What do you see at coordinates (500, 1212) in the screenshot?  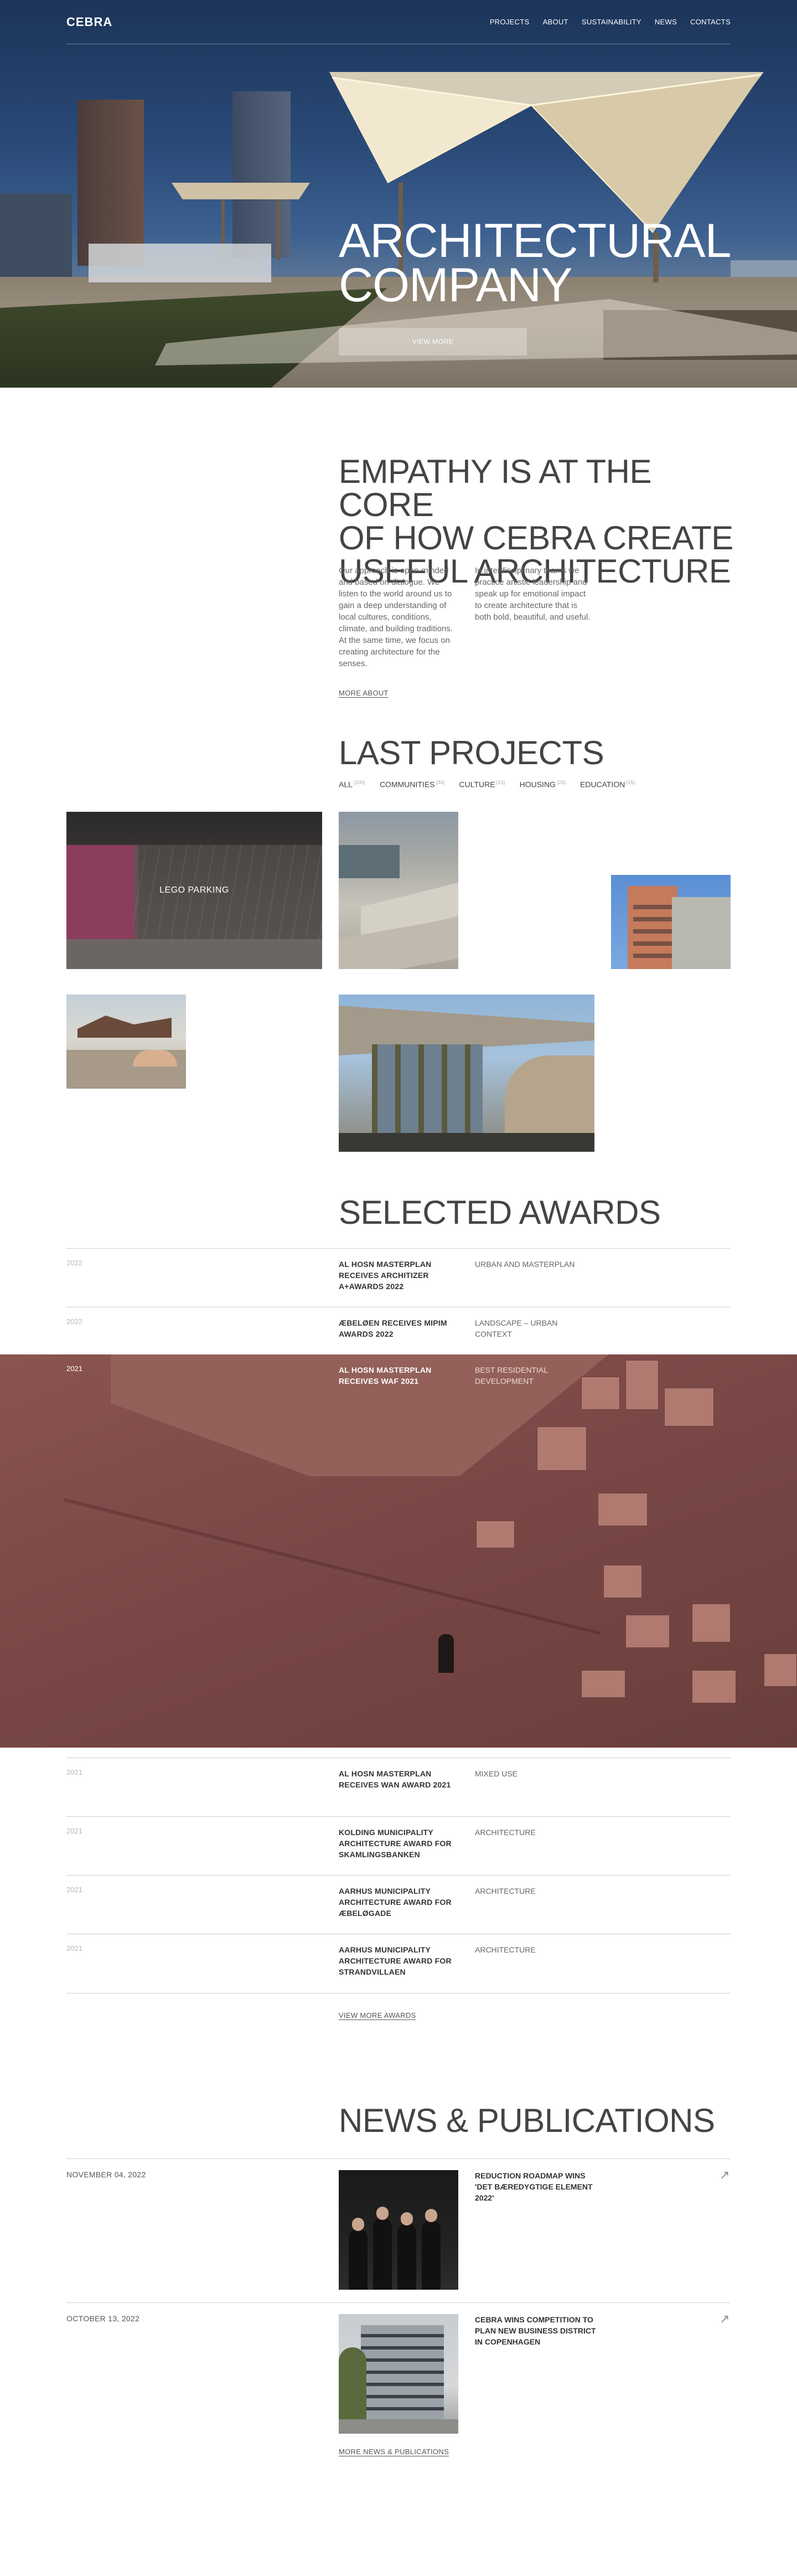 I see `awards-heading: SELECTED AWARDS` at bounding box center [500, 1212].